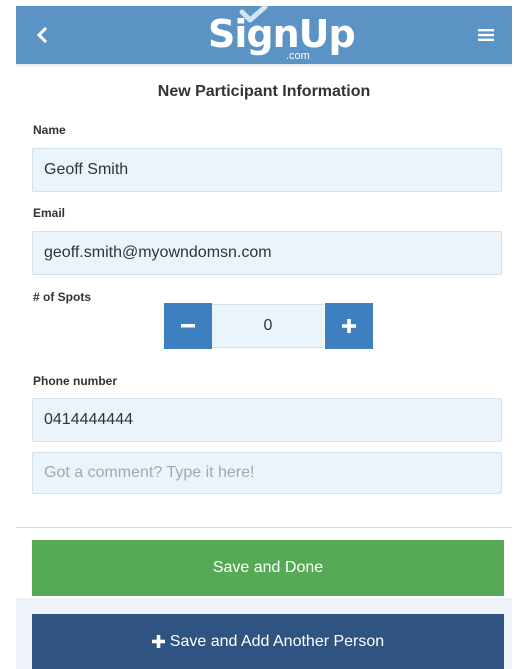 Image resolution: width=528 pixels, height=669 pixels. I want to click on phone-label: Phone number, so click(75, 381).